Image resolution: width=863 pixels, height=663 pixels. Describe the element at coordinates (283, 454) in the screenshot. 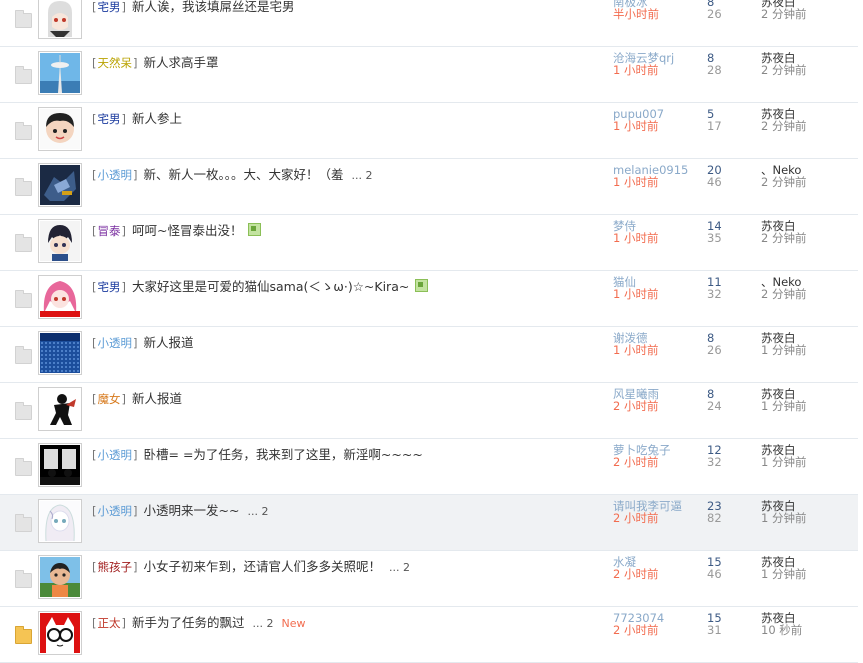

I see `thread-title: 卧槽= =为了任务，我来到了这里，新淫啊~~~~` at that location.